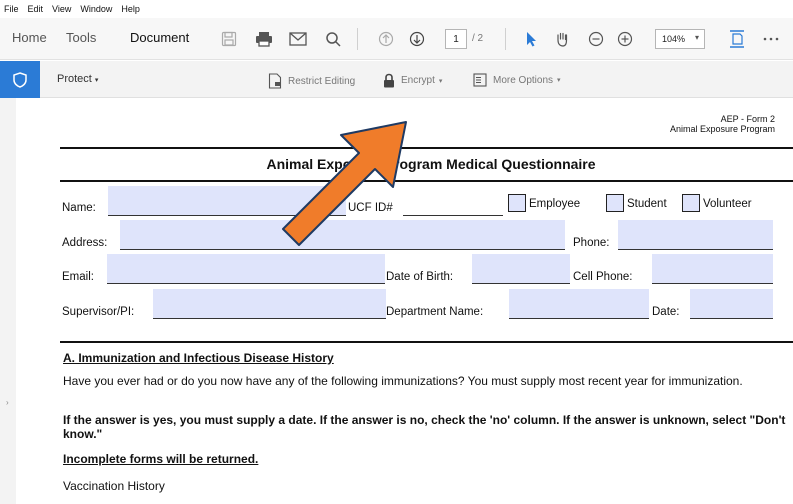 This screenshot has height=504, width=793. Describe the element at coordinates (7, 402) in the screenshot. I see `expand-panel-icon: ›` at that location.